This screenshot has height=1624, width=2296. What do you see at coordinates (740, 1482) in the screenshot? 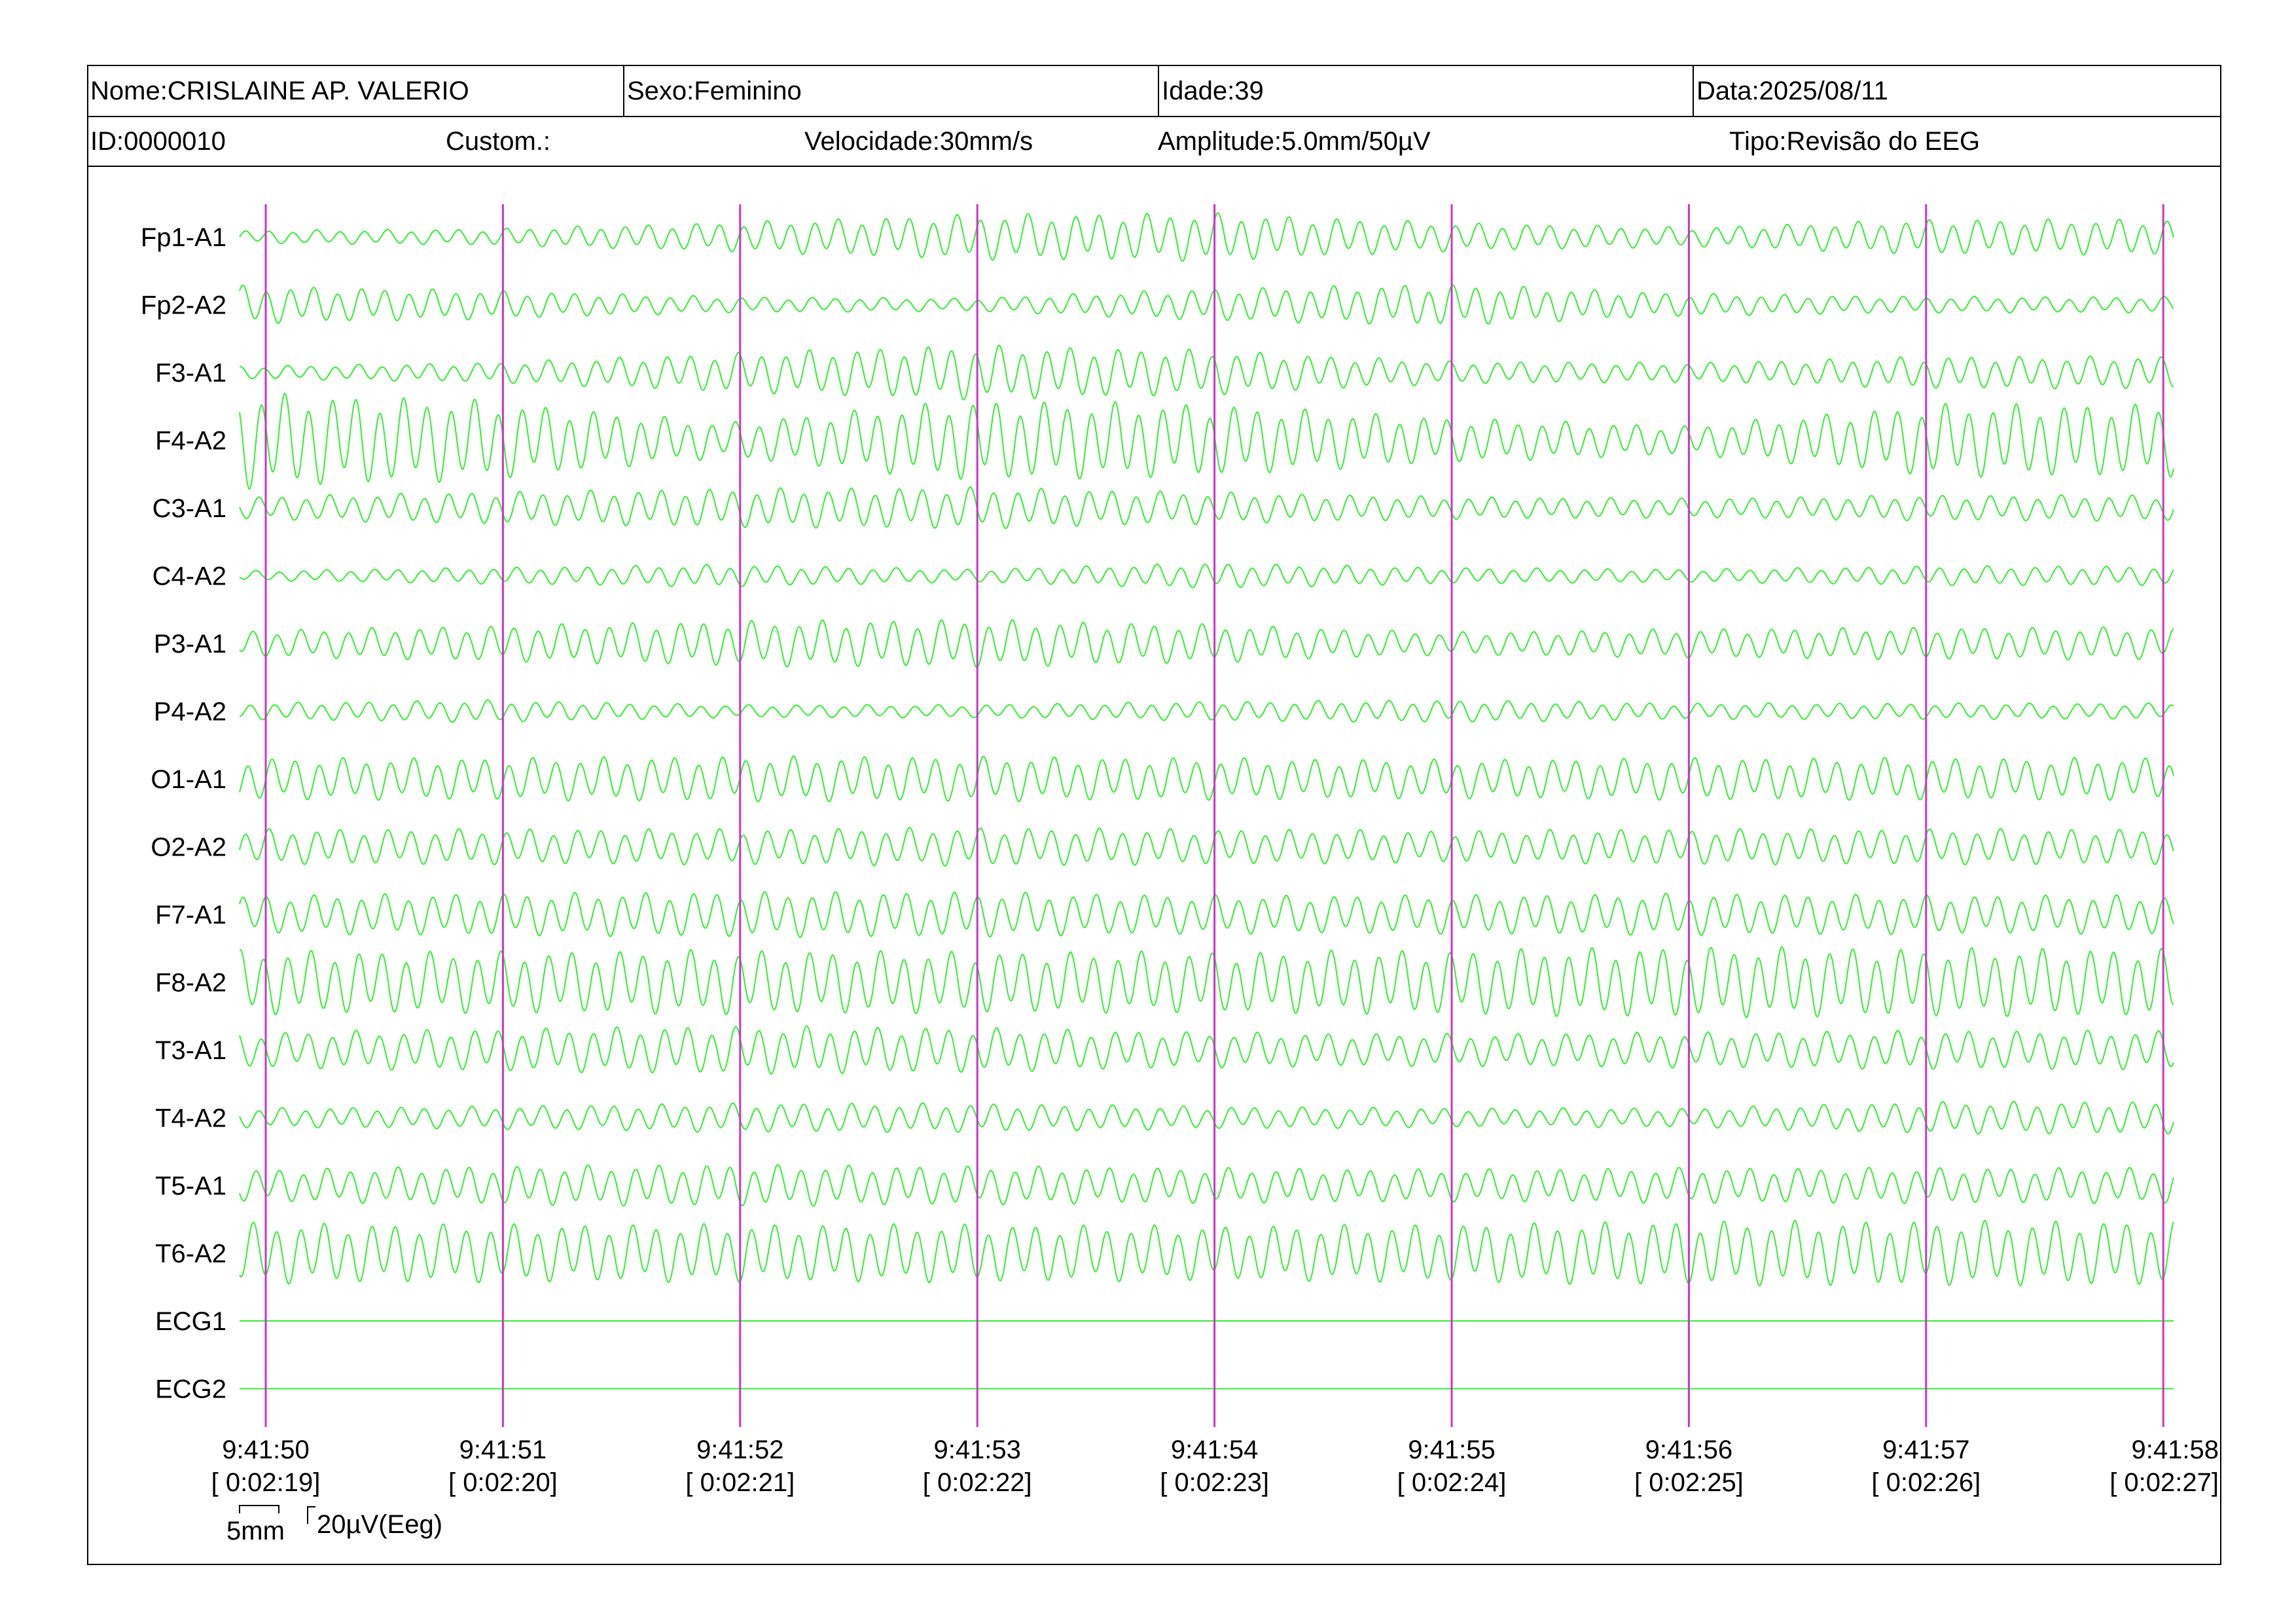
I see `time-marker-elapsed: [ 0:02:21]` at bounding box center [740, 1482].